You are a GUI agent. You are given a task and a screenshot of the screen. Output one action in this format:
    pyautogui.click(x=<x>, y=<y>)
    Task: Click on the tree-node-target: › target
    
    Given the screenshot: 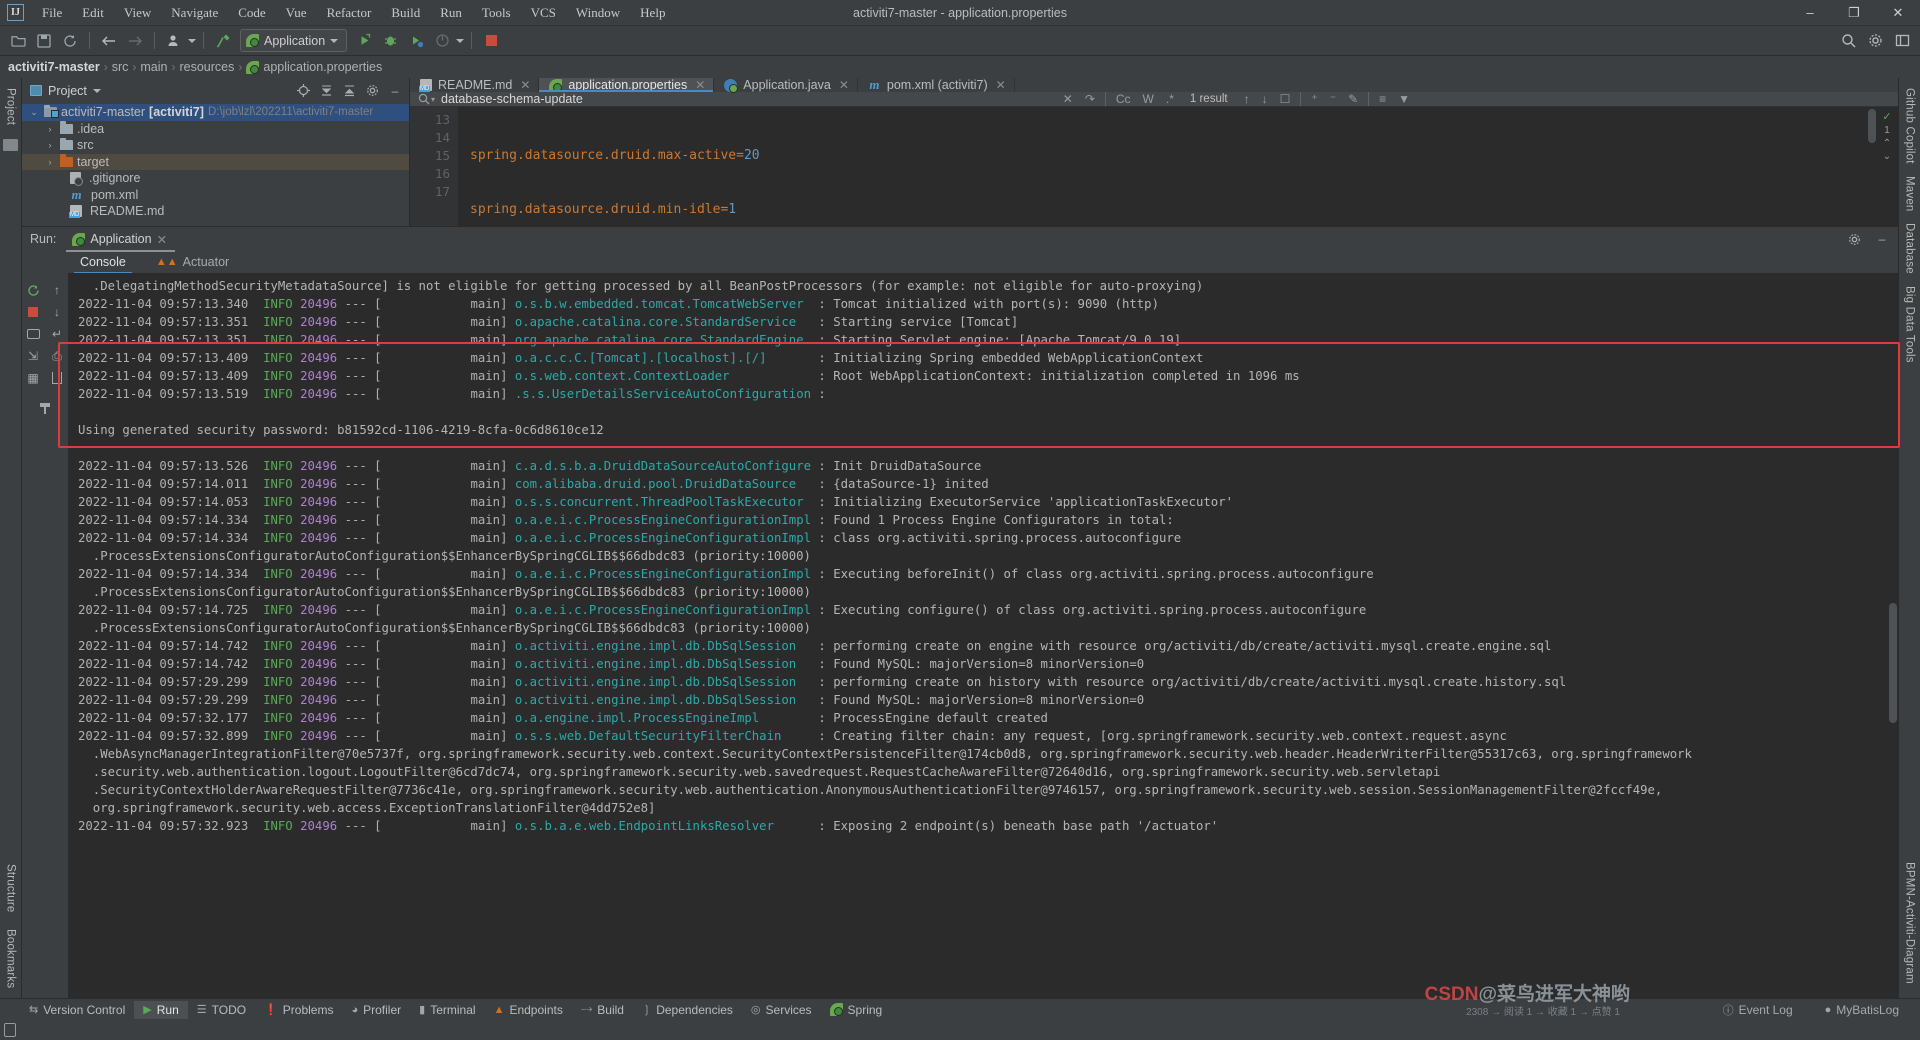 What is the action you would take?
    pyautogui.click(x=215, y=161)
    